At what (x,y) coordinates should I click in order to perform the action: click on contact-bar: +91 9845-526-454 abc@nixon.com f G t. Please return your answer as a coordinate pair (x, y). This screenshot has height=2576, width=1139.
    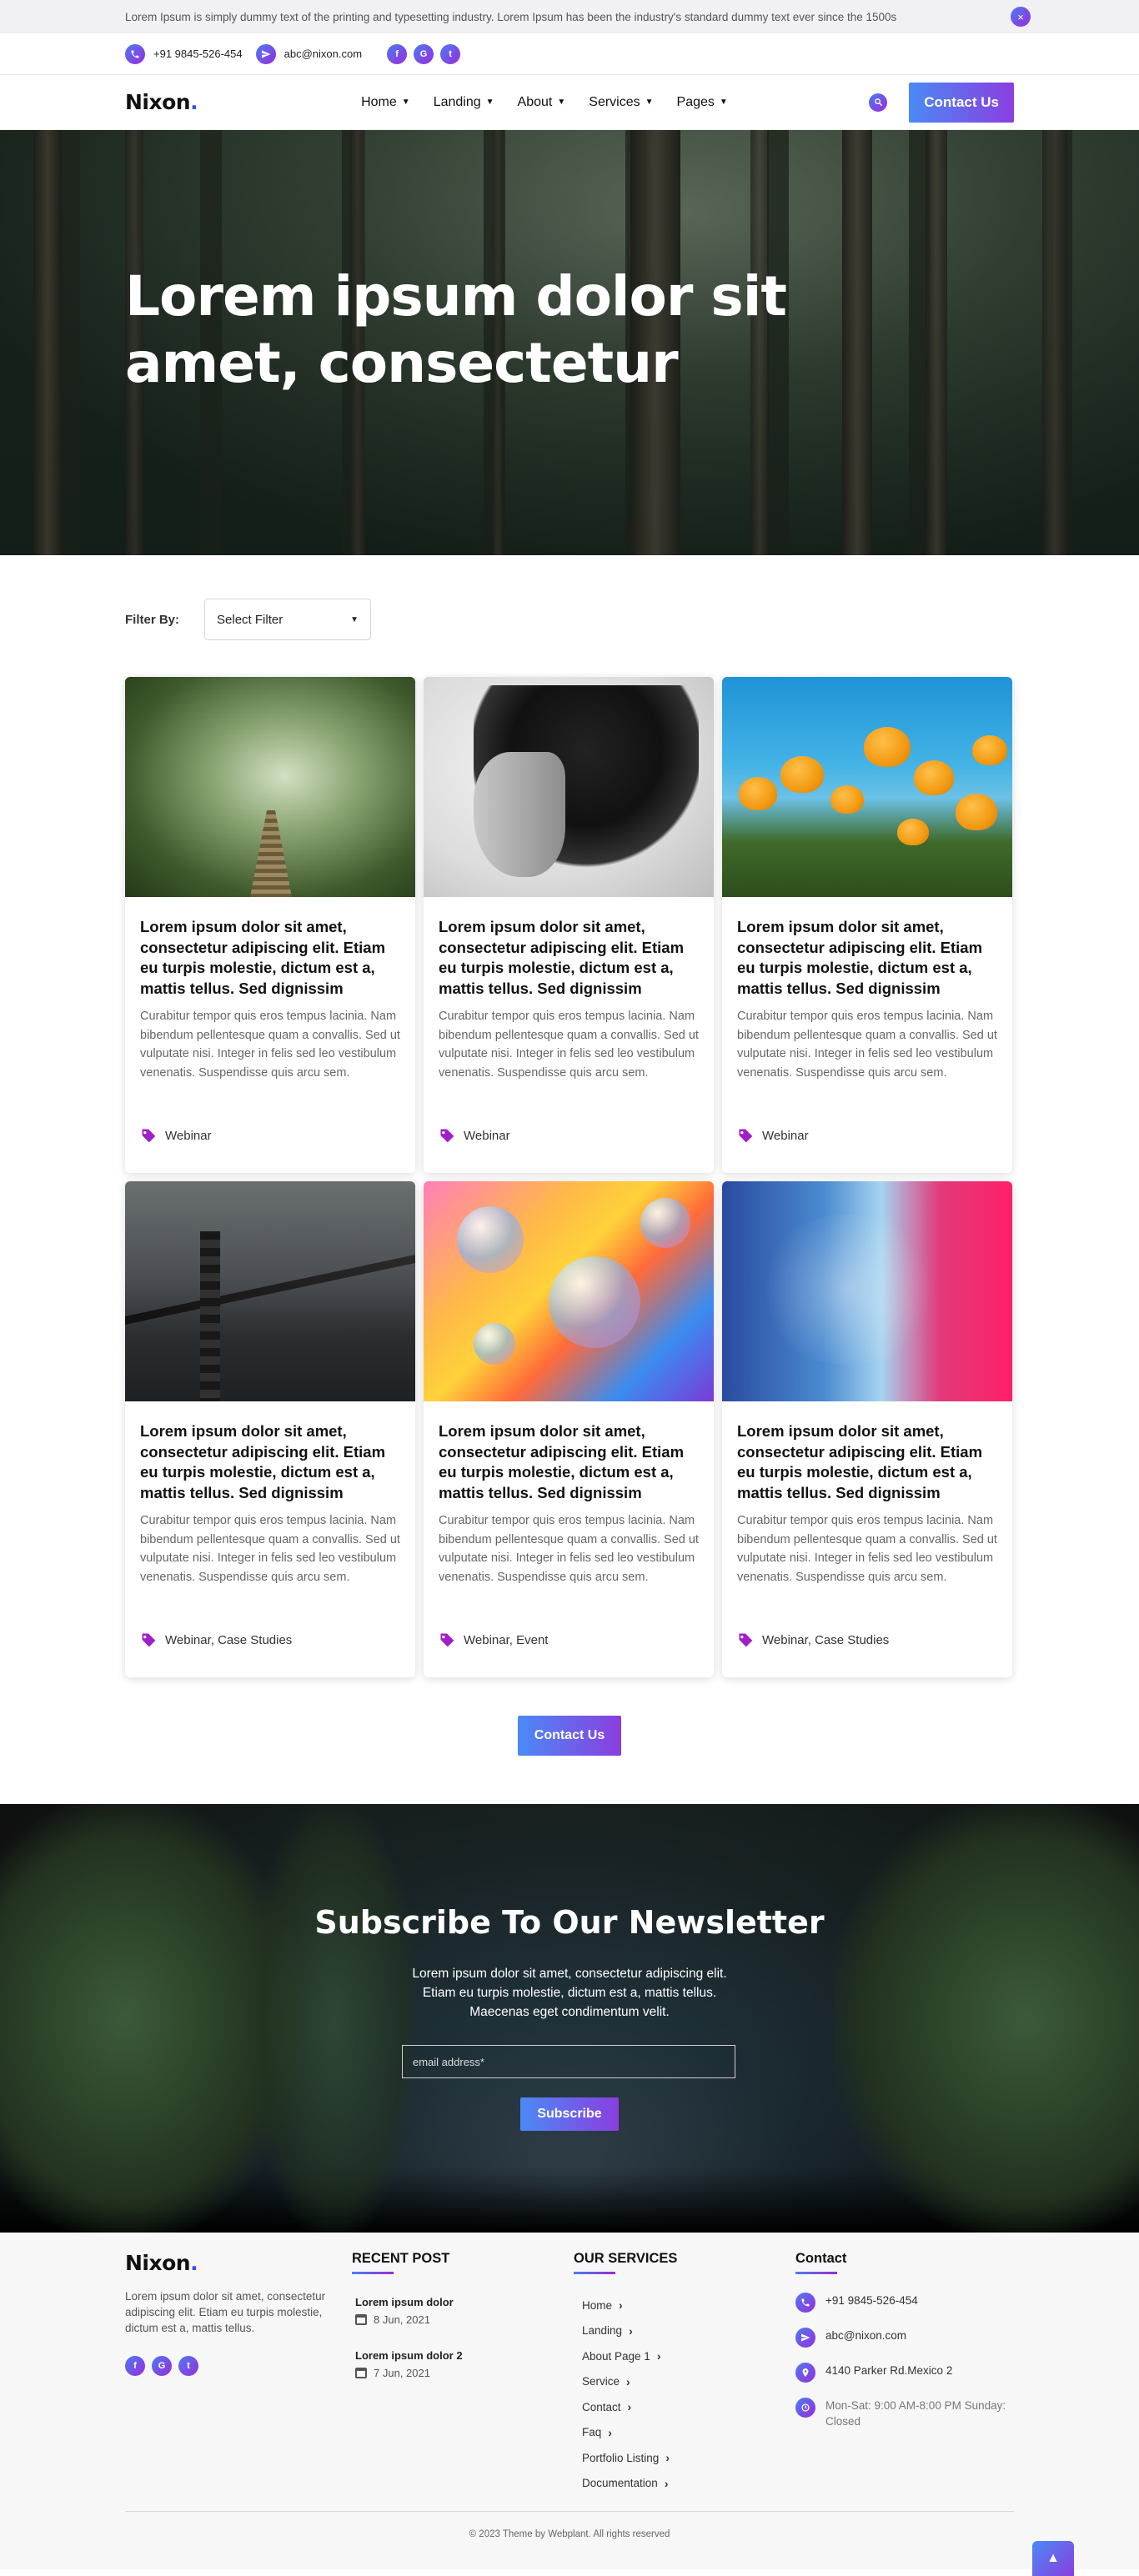
    Looking at the image, I should click on (569, 54).